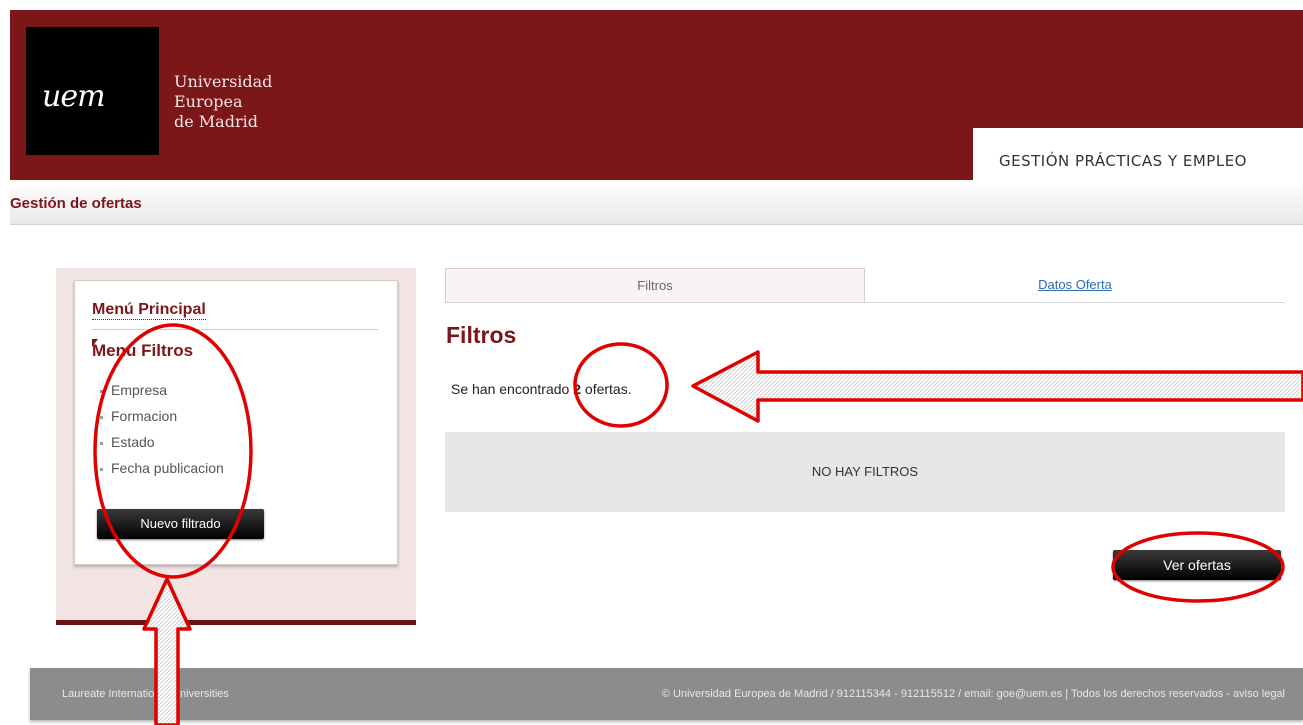 The width and height of the screenshot is (1303, 725). Describe the element at coordinates (167, 468) in the screenshot. I see `filter-item-label: Fecha publicacion` at that location.